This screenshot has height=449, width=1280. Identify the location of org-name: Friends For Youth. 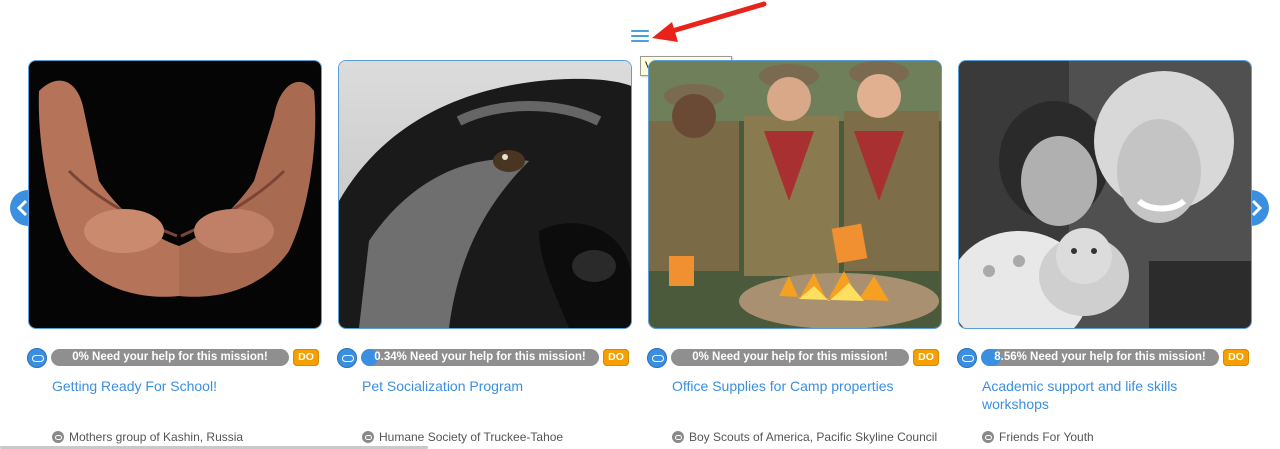
(1046, 437).